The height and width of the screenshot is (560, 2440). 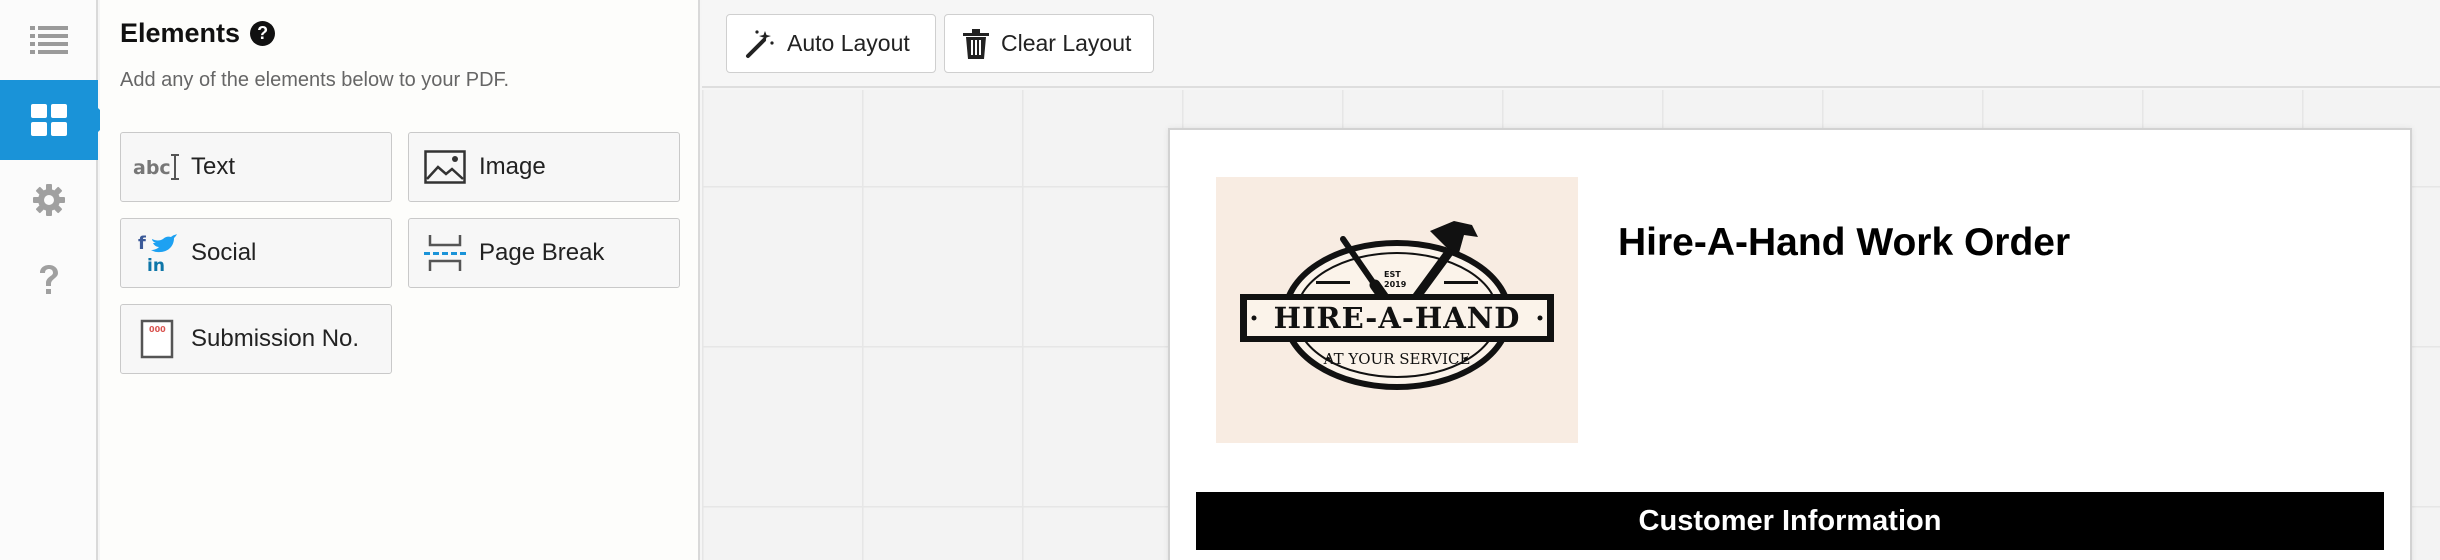 What do you see at coordinates (157, 339) in the screenshot?
I see `submission-number-icon: 000` at bounding box center [157, 339].